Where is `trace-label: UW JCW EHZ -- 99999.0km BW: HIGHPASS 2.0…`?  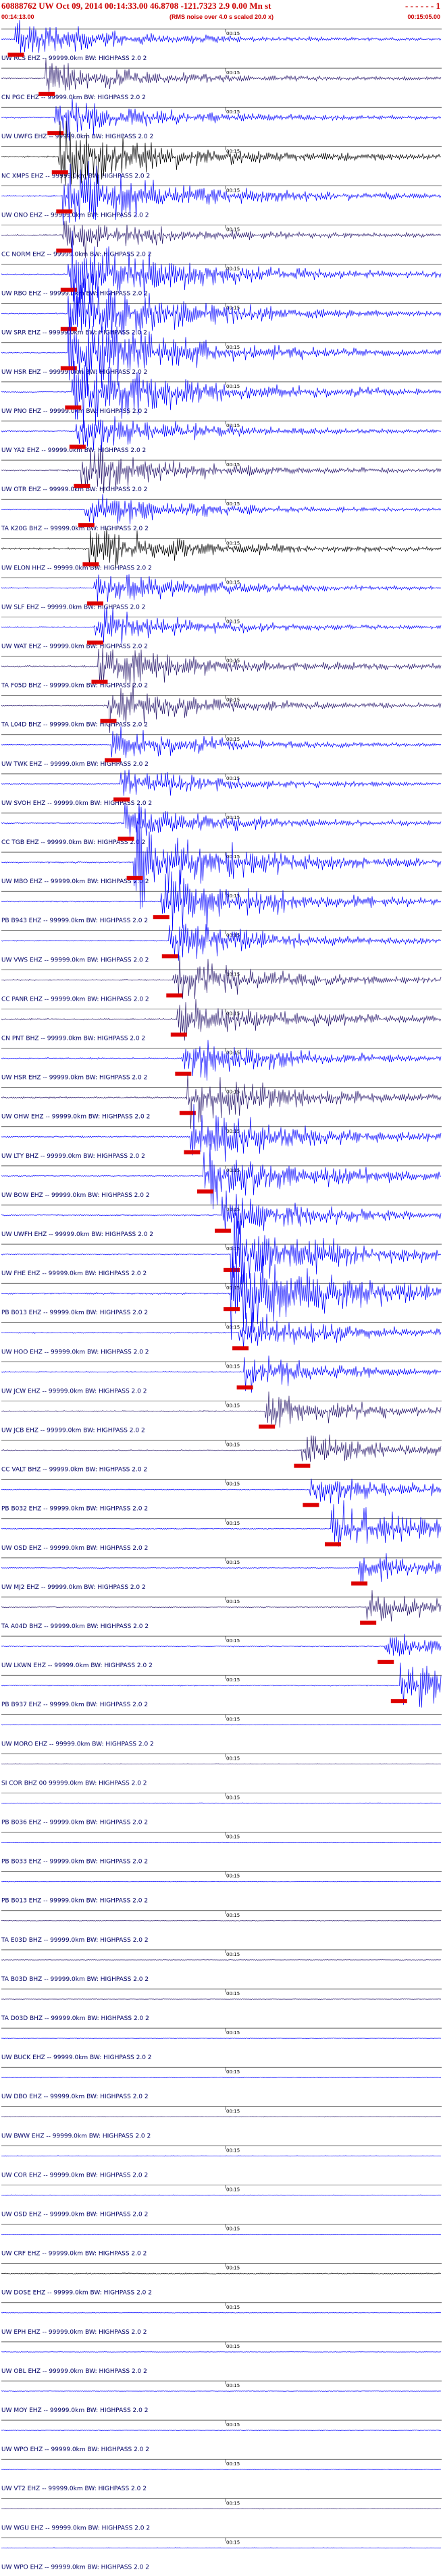
trace-label: UW JCW EHZ -- 99999.0km BW: HIGHPASS 2.0… is located at coordinates (74, 1391).